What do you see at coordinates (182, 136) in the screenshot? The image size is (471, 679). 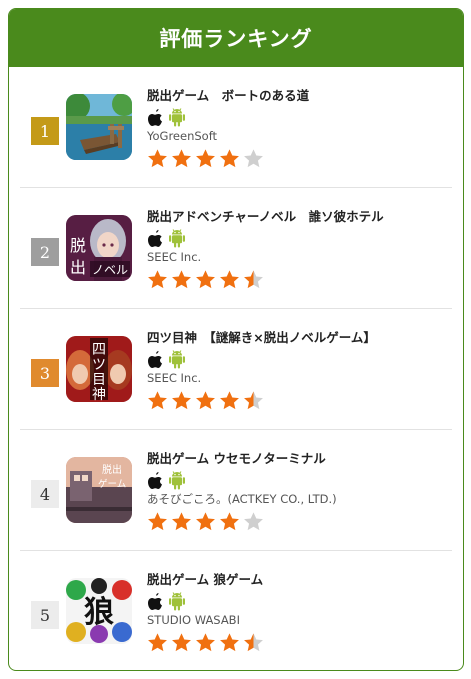 I see `developer-name: YoGreenSoft` at bounding box center [182, 136].